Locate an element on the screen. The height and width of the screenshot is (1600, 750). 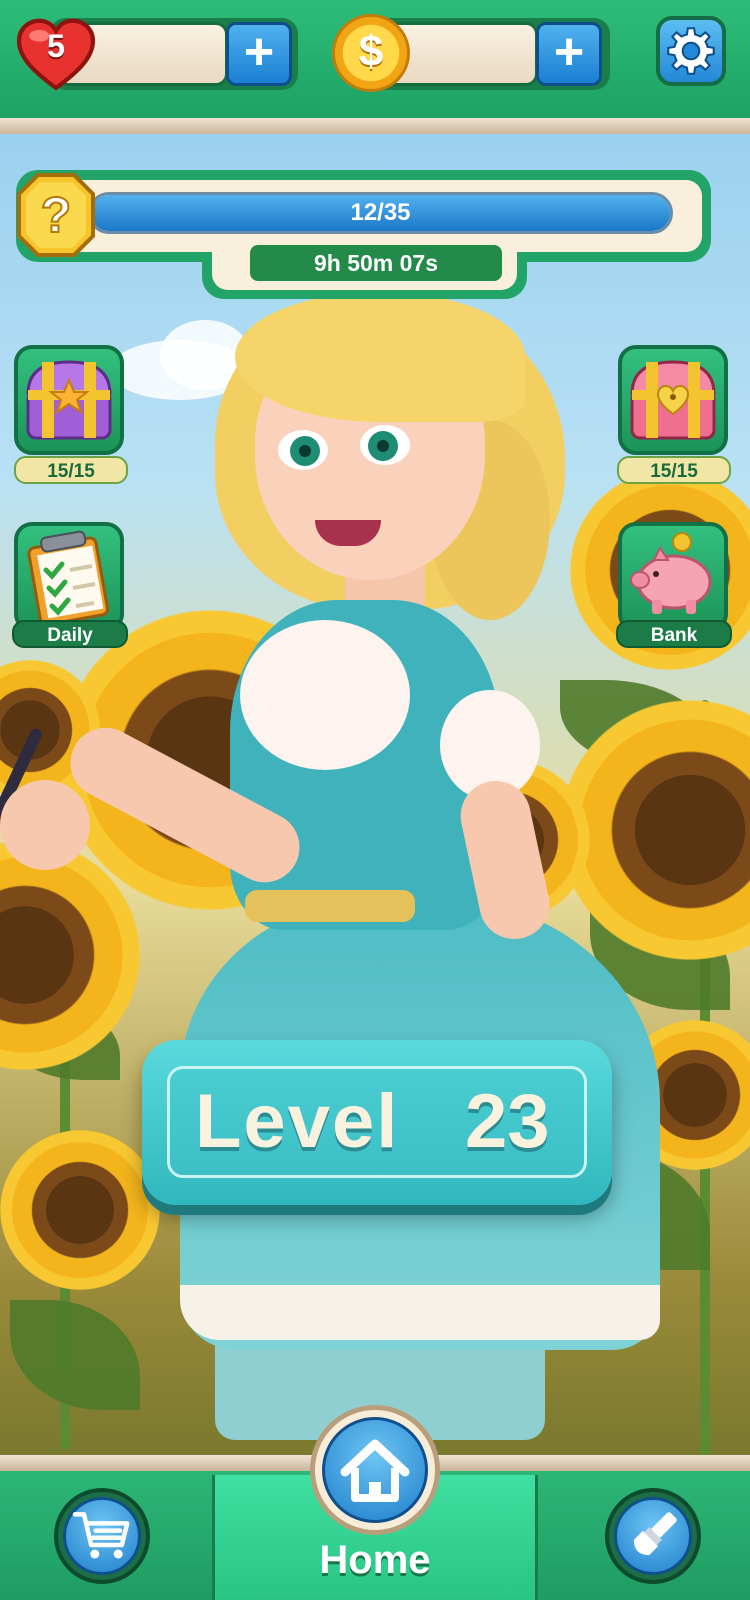
question-mark-icon: ? is located at coordinates (56, 215).